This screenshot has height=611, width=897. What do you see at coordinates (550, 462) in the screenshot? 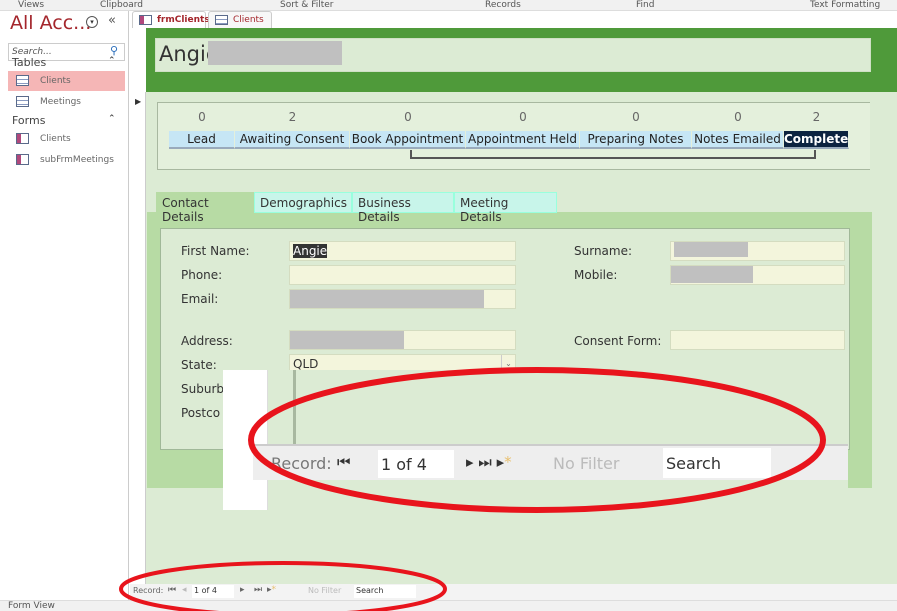
I see `zoomed-record-bar: Record: ⏮ 1 of 4 ▸ ⏭ ▸* No Filter Search` at bounding box center [550, 462].